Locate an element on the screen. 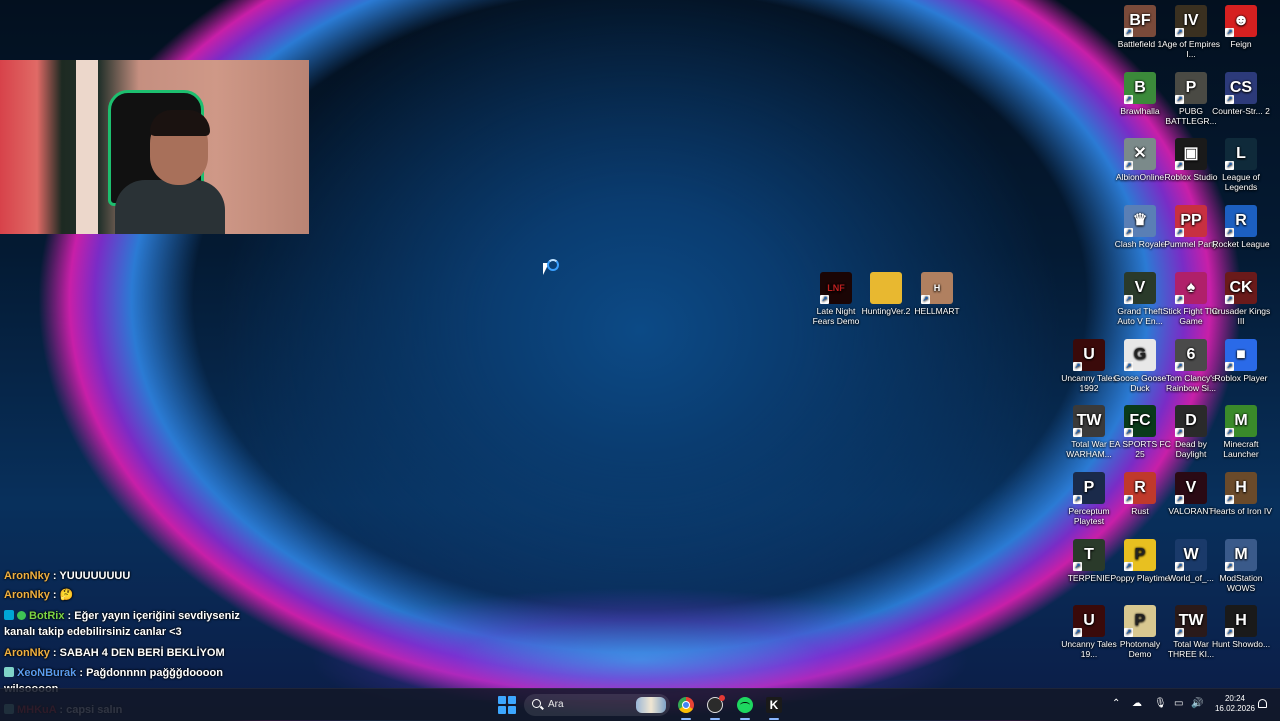  chat-text: : Pağdonnnn pağğğdoooon is located at coordinates (149, 673).